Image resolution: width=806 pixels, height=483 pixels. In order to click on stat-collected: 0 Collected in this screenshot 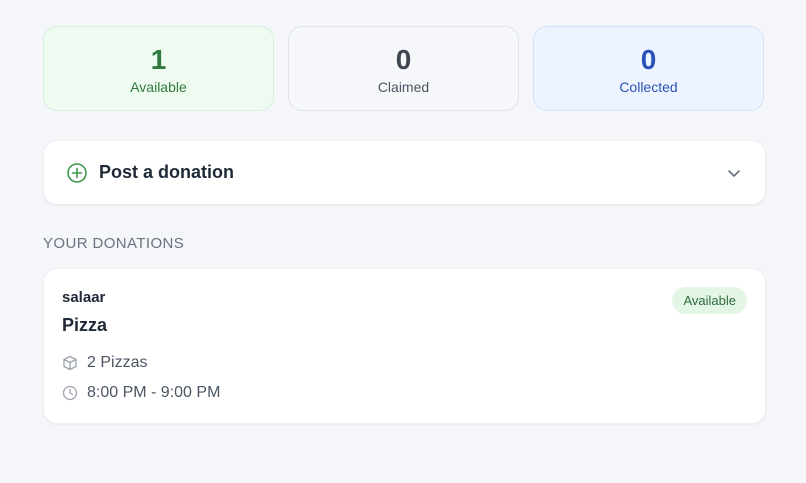, I will do `click(648, 68)`.